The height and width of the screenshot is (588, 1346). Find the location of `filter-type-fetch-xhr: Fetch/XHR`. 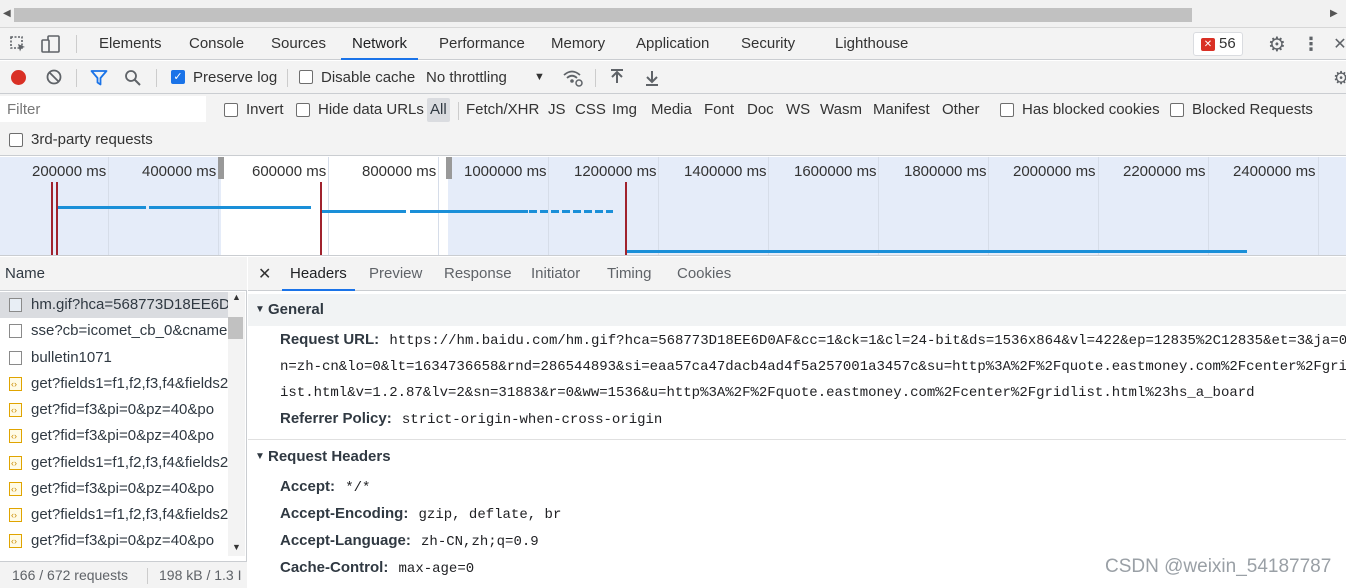

filter-type-fetch-xhr: Fetch/XHR is located at coordinates (502, 110).